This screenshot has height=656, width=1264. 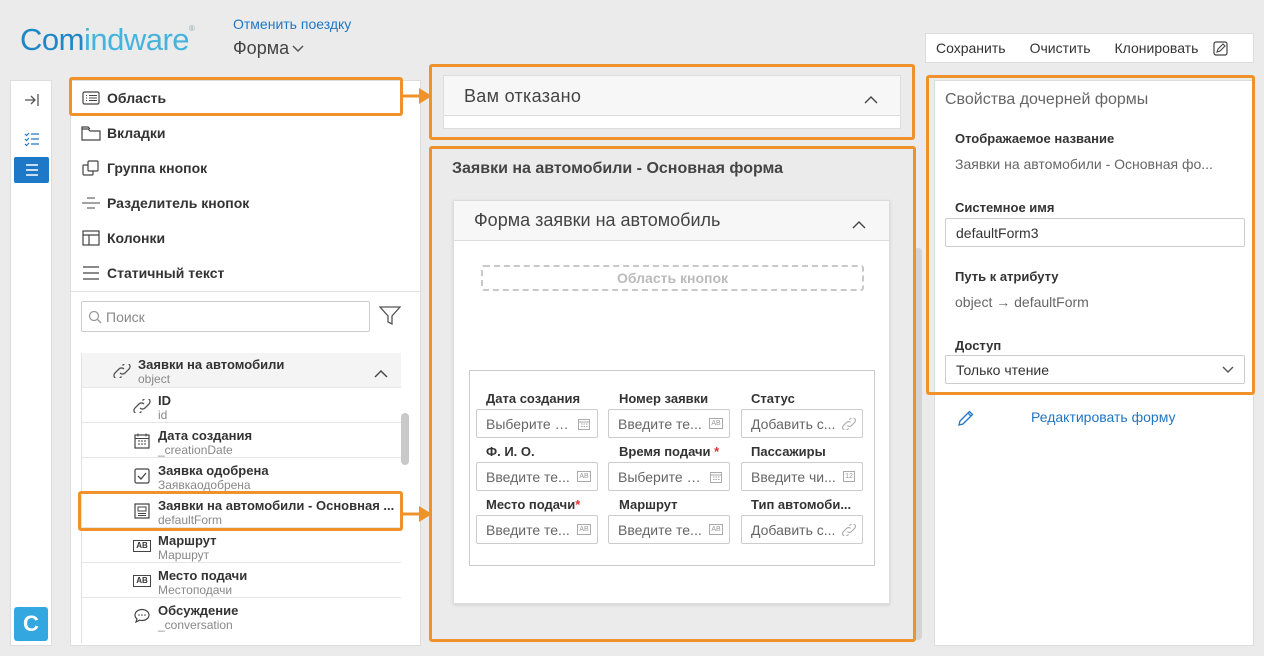 I want to click on palette-item-label: Разделитель кнопок, so click(x=178, y=203).